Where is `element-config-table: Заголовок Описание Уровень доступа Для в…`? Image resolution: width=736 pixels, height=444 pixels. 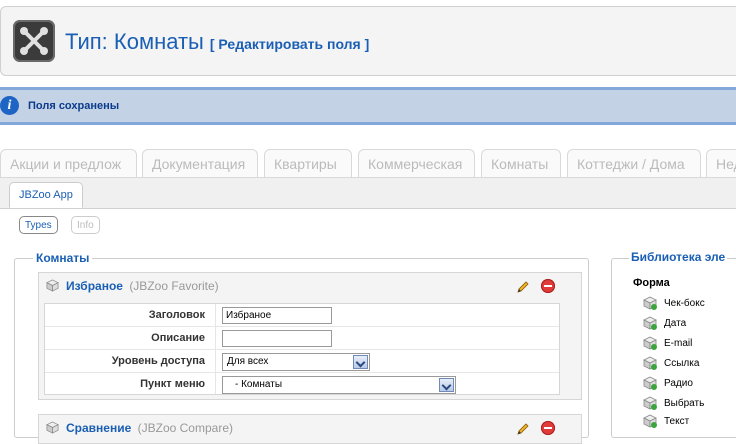 element-config-table: Заголовок Описание Уровень доступа Для в… is located at coordinates (302, 349).